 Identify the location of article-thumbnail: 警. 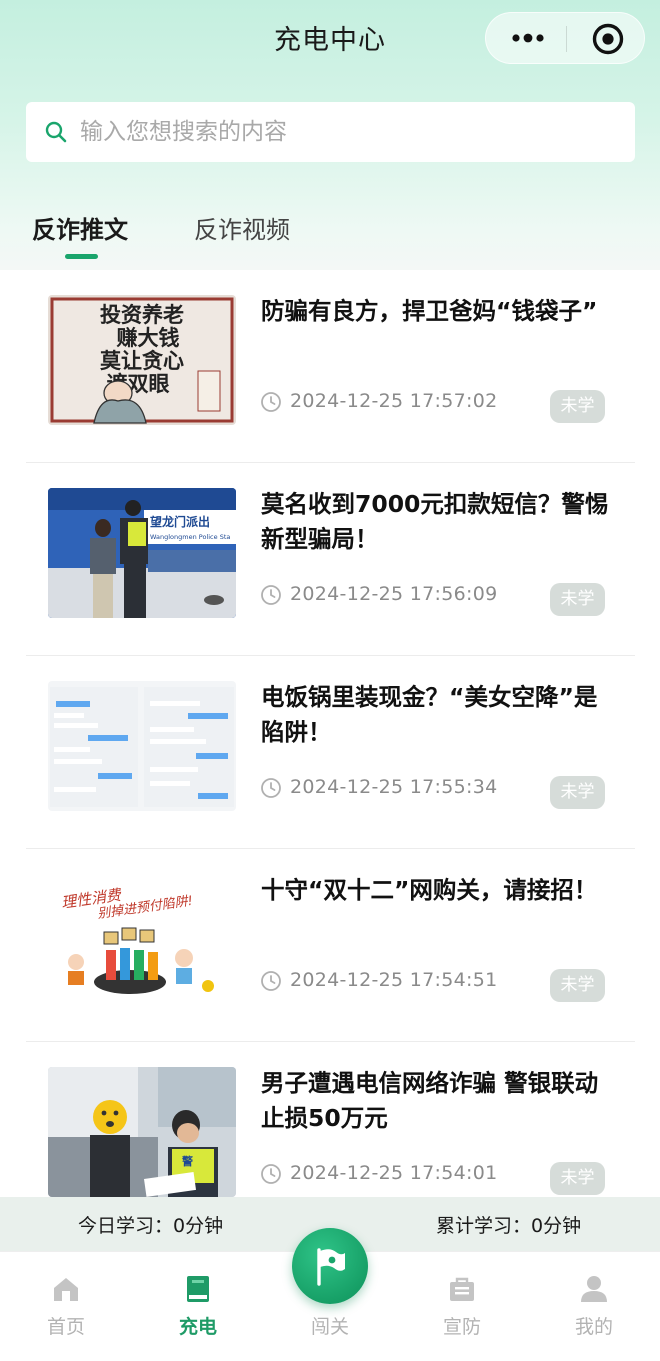
(142, 1132).